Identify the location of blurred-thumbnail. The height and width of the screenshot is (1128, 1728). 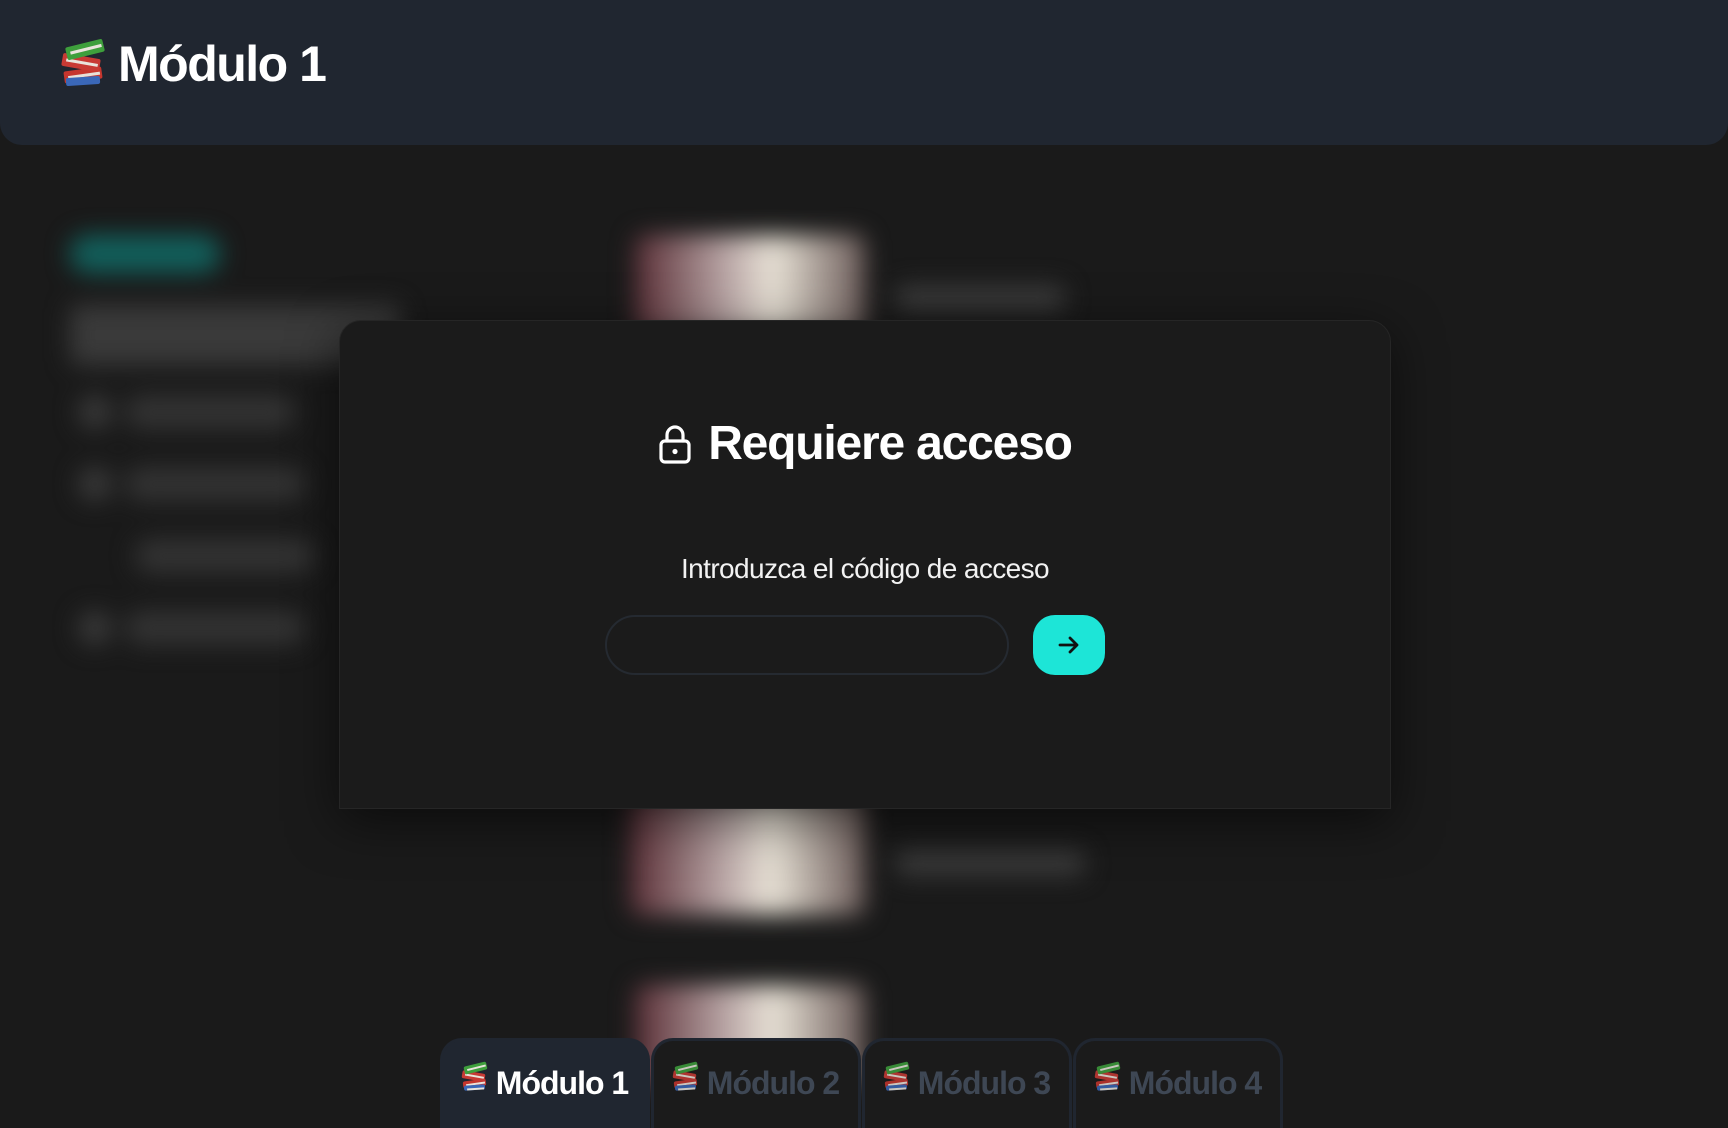
(747, 855).